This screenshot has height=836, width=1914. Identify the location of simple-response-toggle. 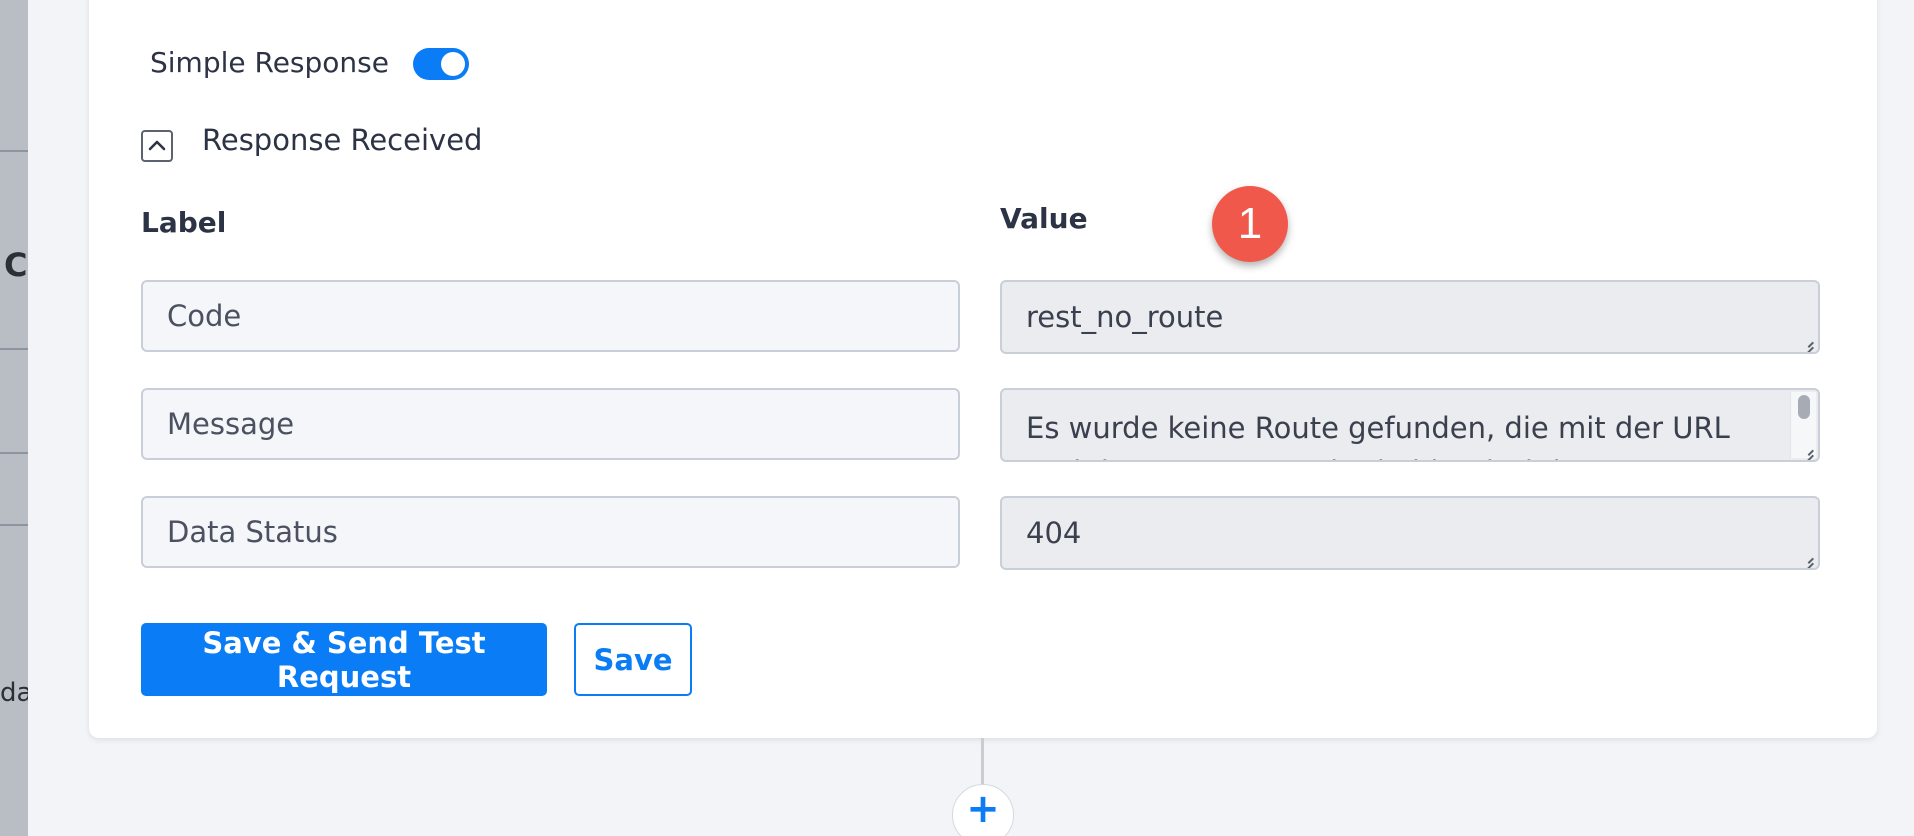
(441, 64).